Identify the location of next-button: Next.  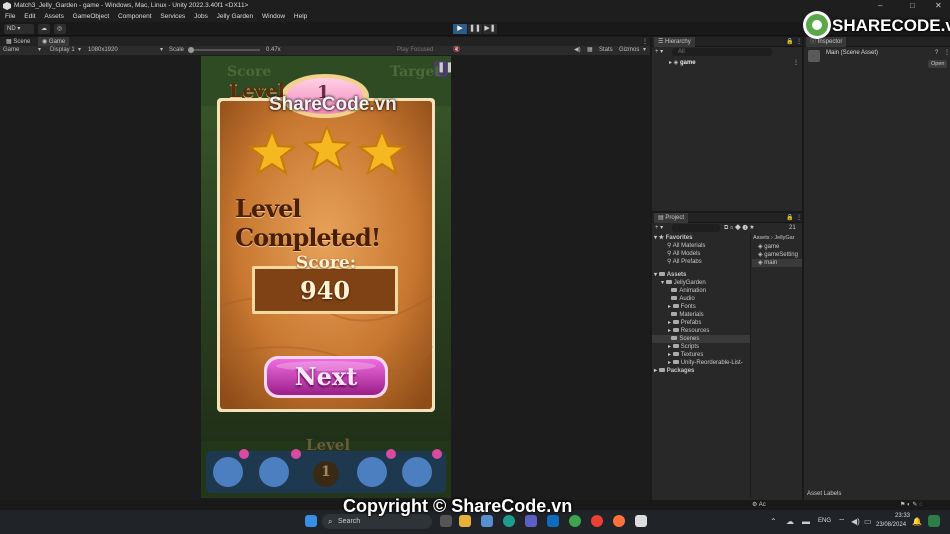
(326, 377).